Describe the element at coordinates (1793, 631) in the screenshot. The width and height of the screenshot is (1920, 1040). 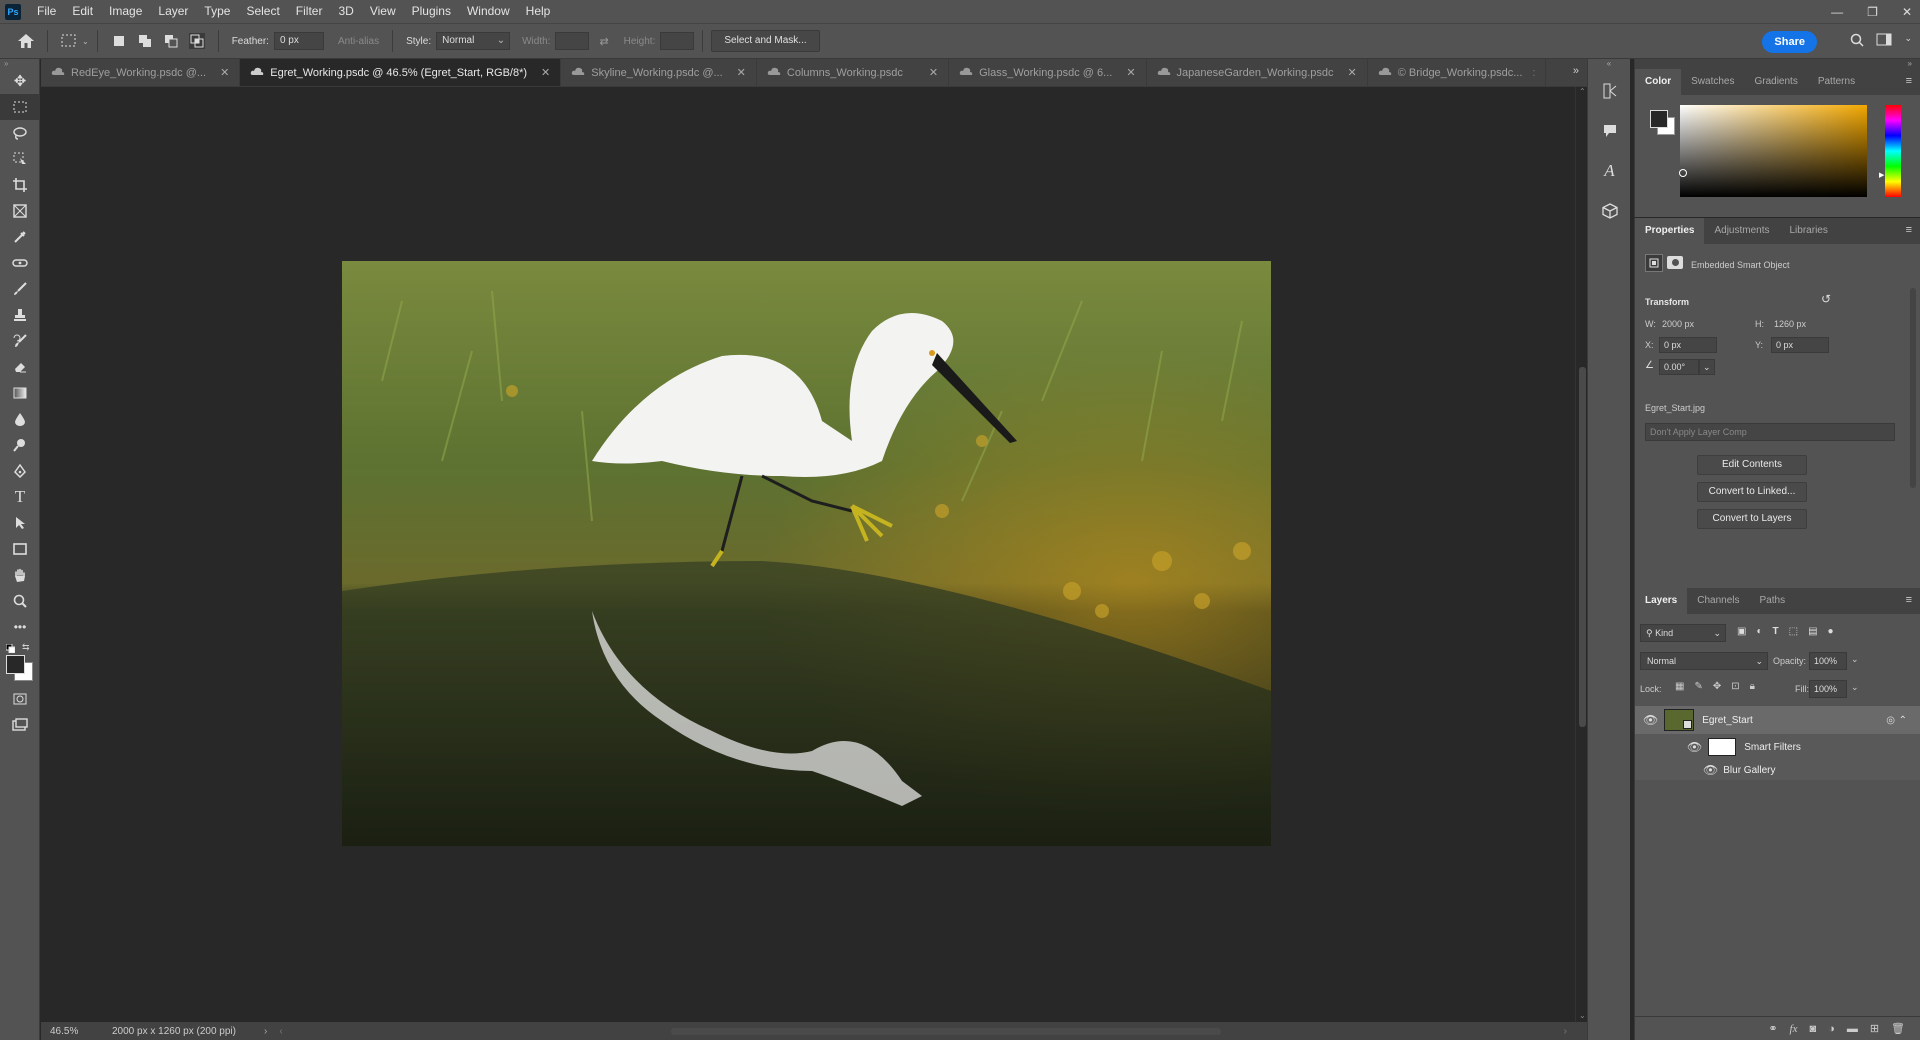
I see `shape-filter-icon: ⬚` at that location.